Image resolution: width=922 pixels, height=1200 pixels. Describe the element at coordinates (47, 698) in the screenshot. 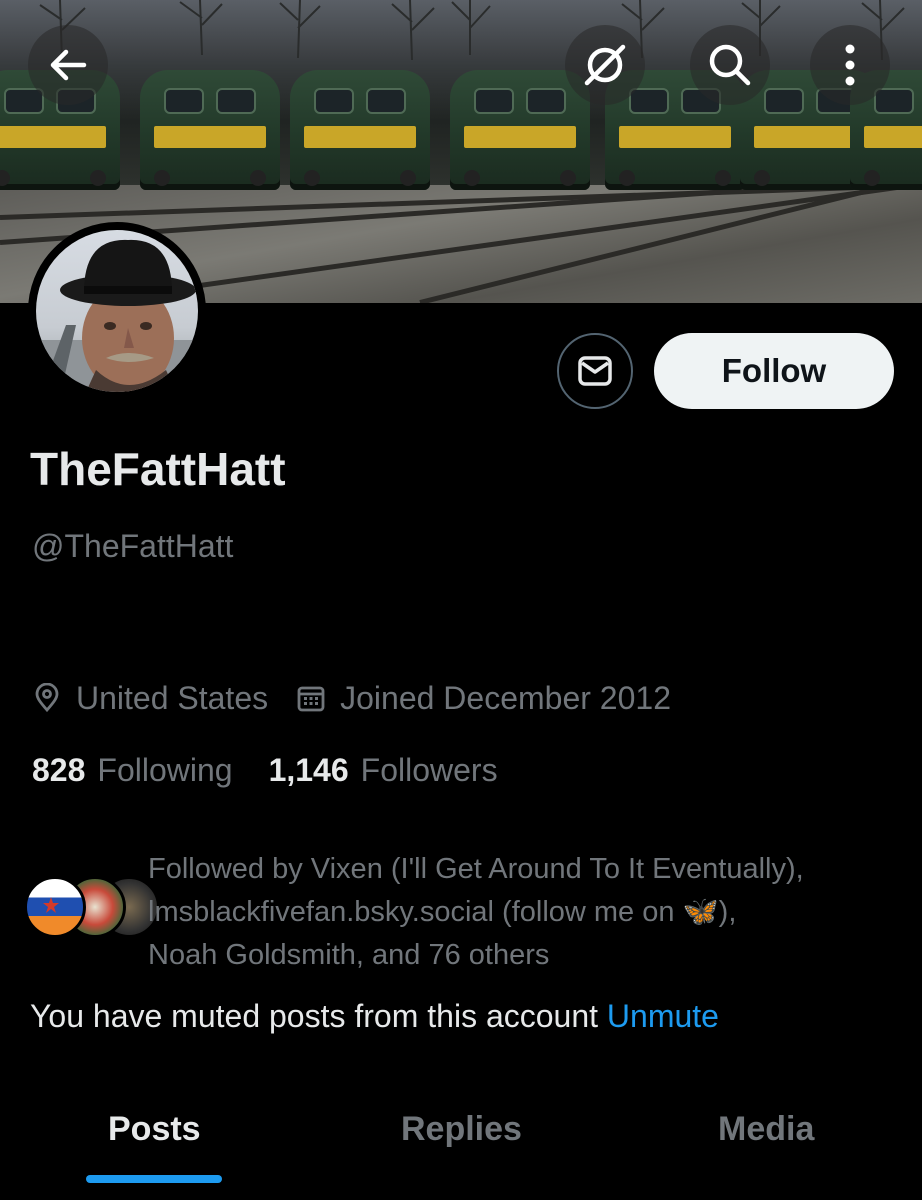

I see `location-pin-icon` at that location.